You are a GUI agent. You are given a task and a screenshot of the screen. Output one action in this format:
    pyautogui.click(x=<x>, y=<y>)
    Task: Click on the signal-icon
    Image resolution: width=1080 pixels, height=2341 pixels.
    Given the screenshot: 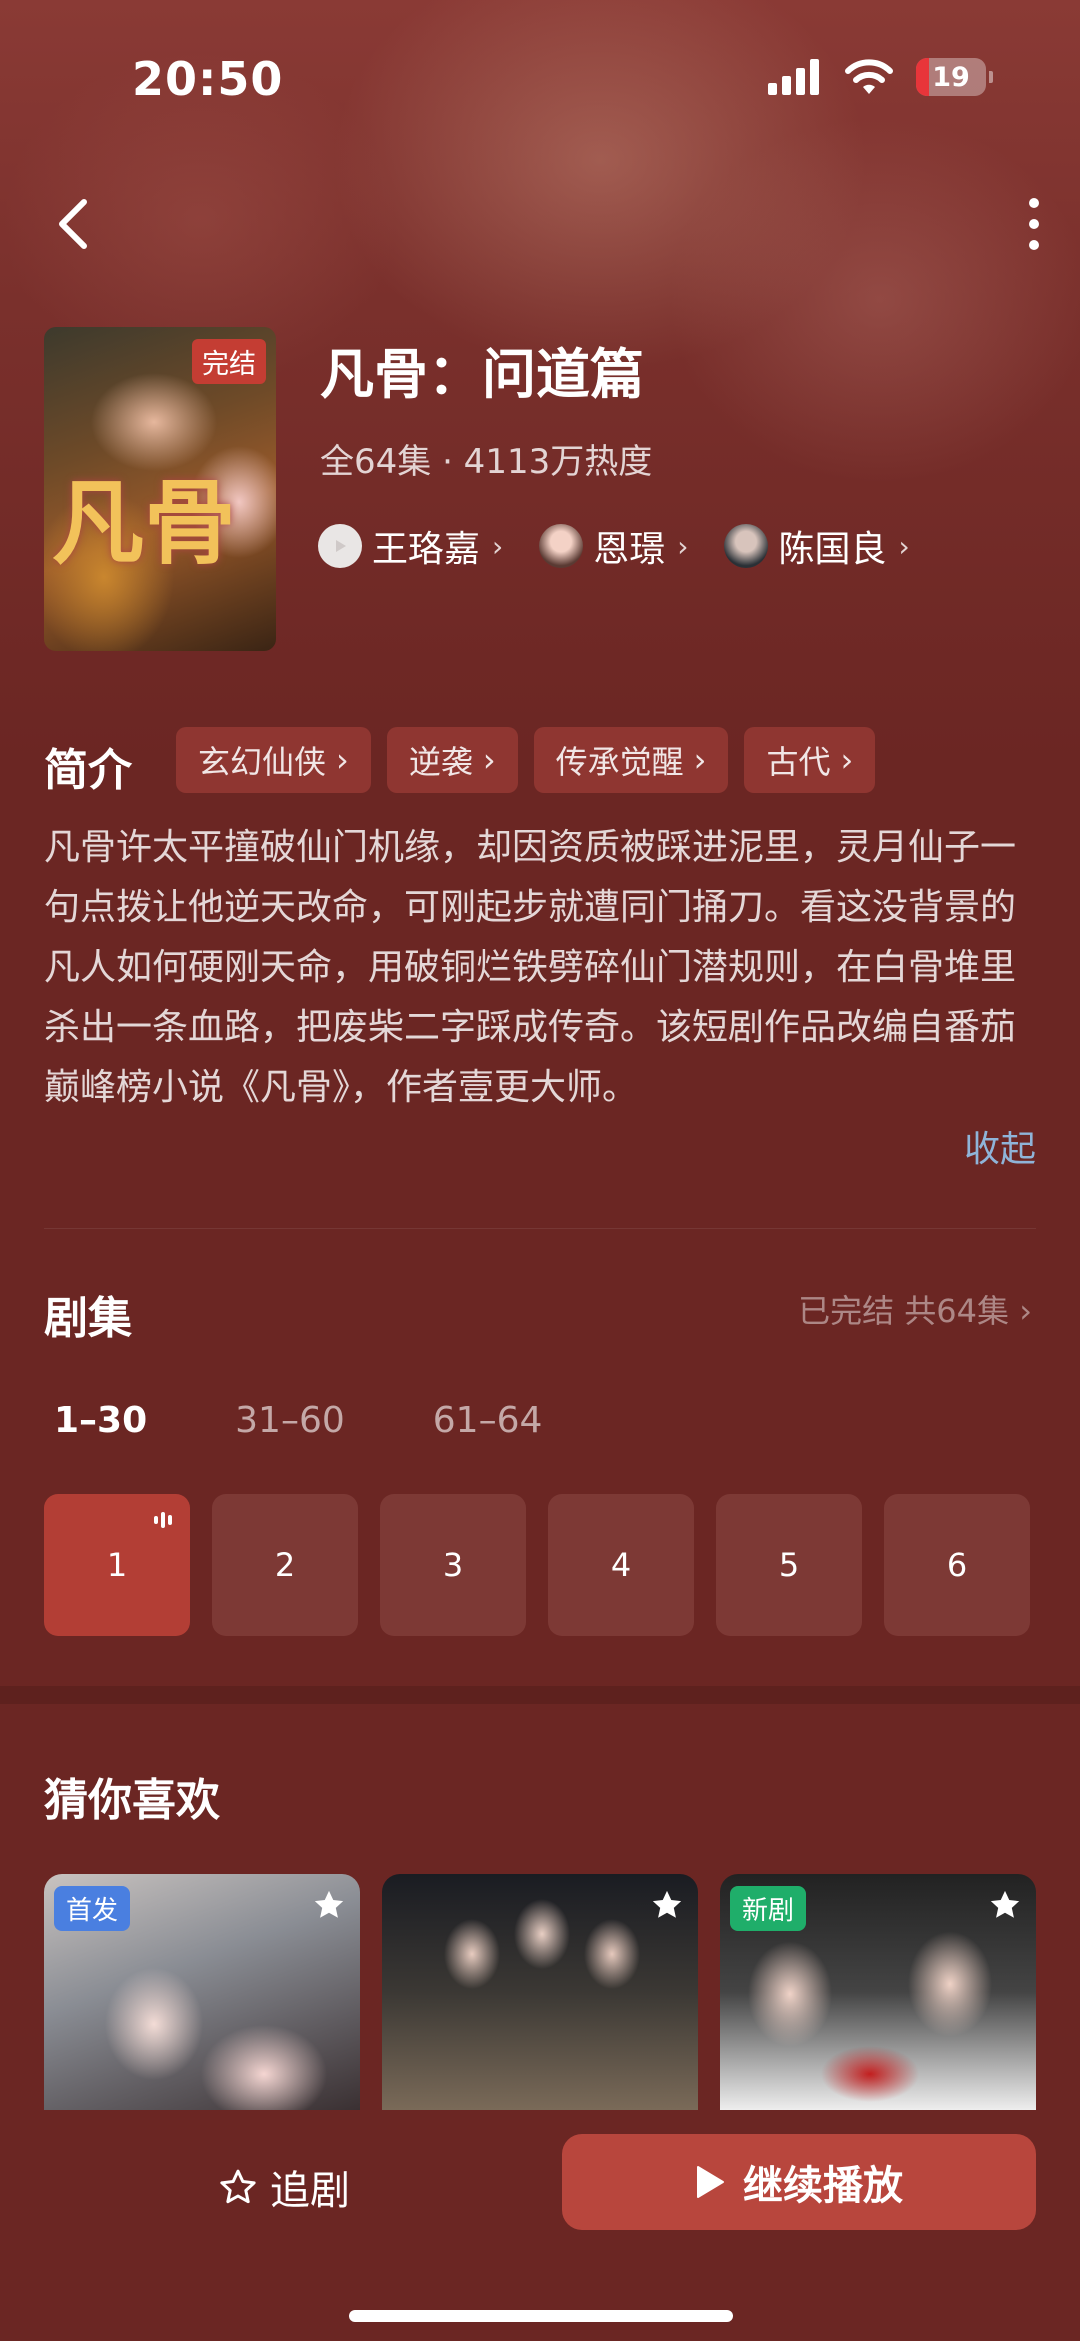 What is the action you would take?
    pyautogui.click(x=793, y=77)
    